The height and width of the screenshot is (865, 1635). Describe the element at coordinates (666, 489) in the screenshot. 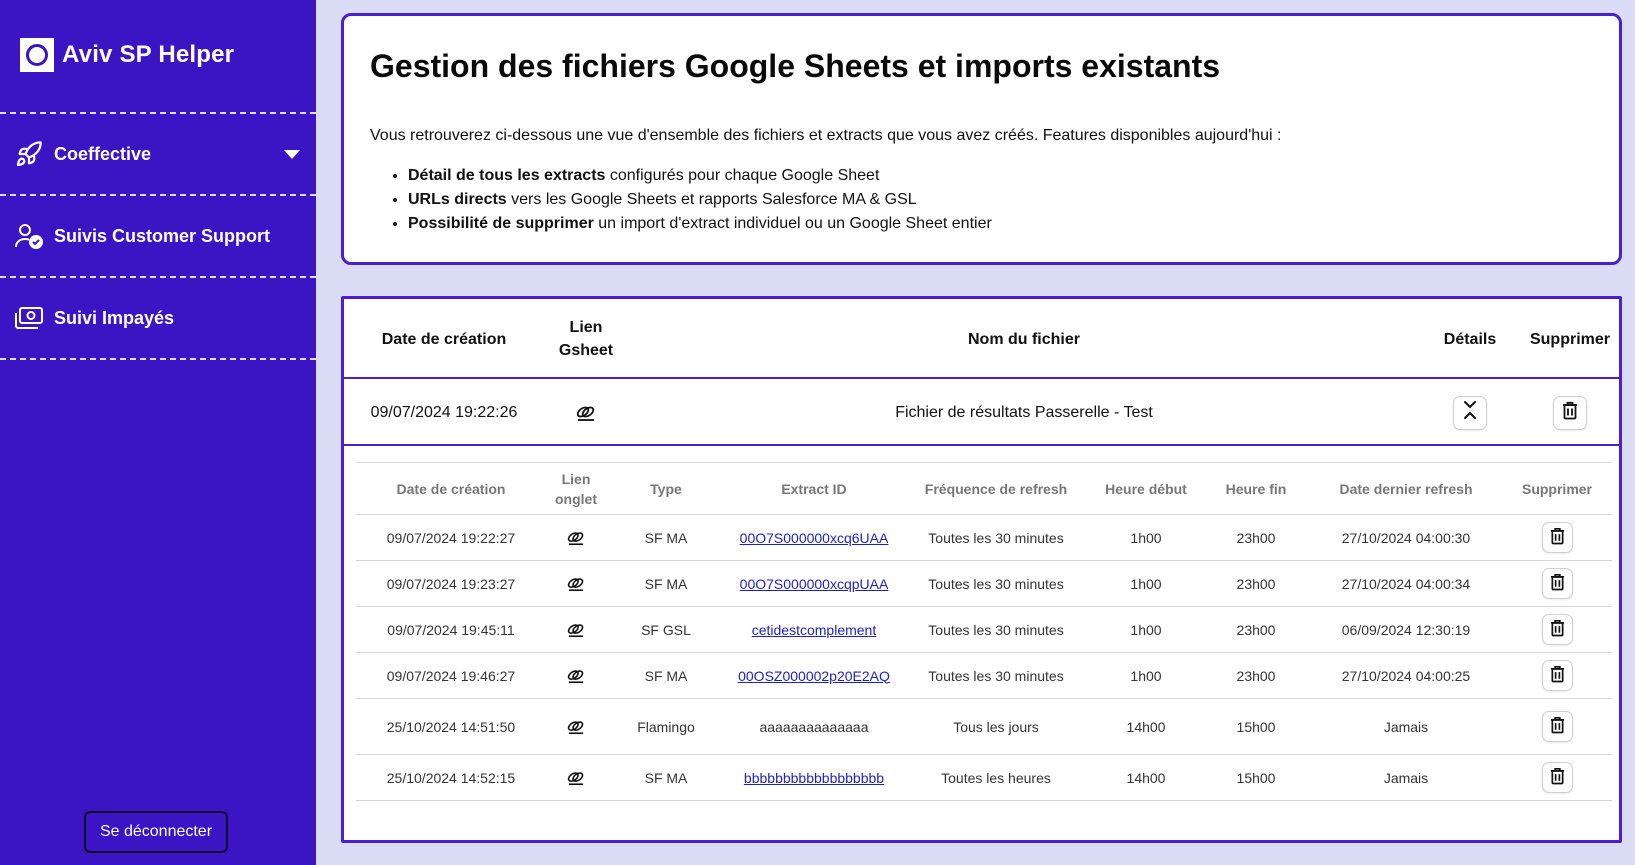

I see `sub-header-type: Type` at that location.